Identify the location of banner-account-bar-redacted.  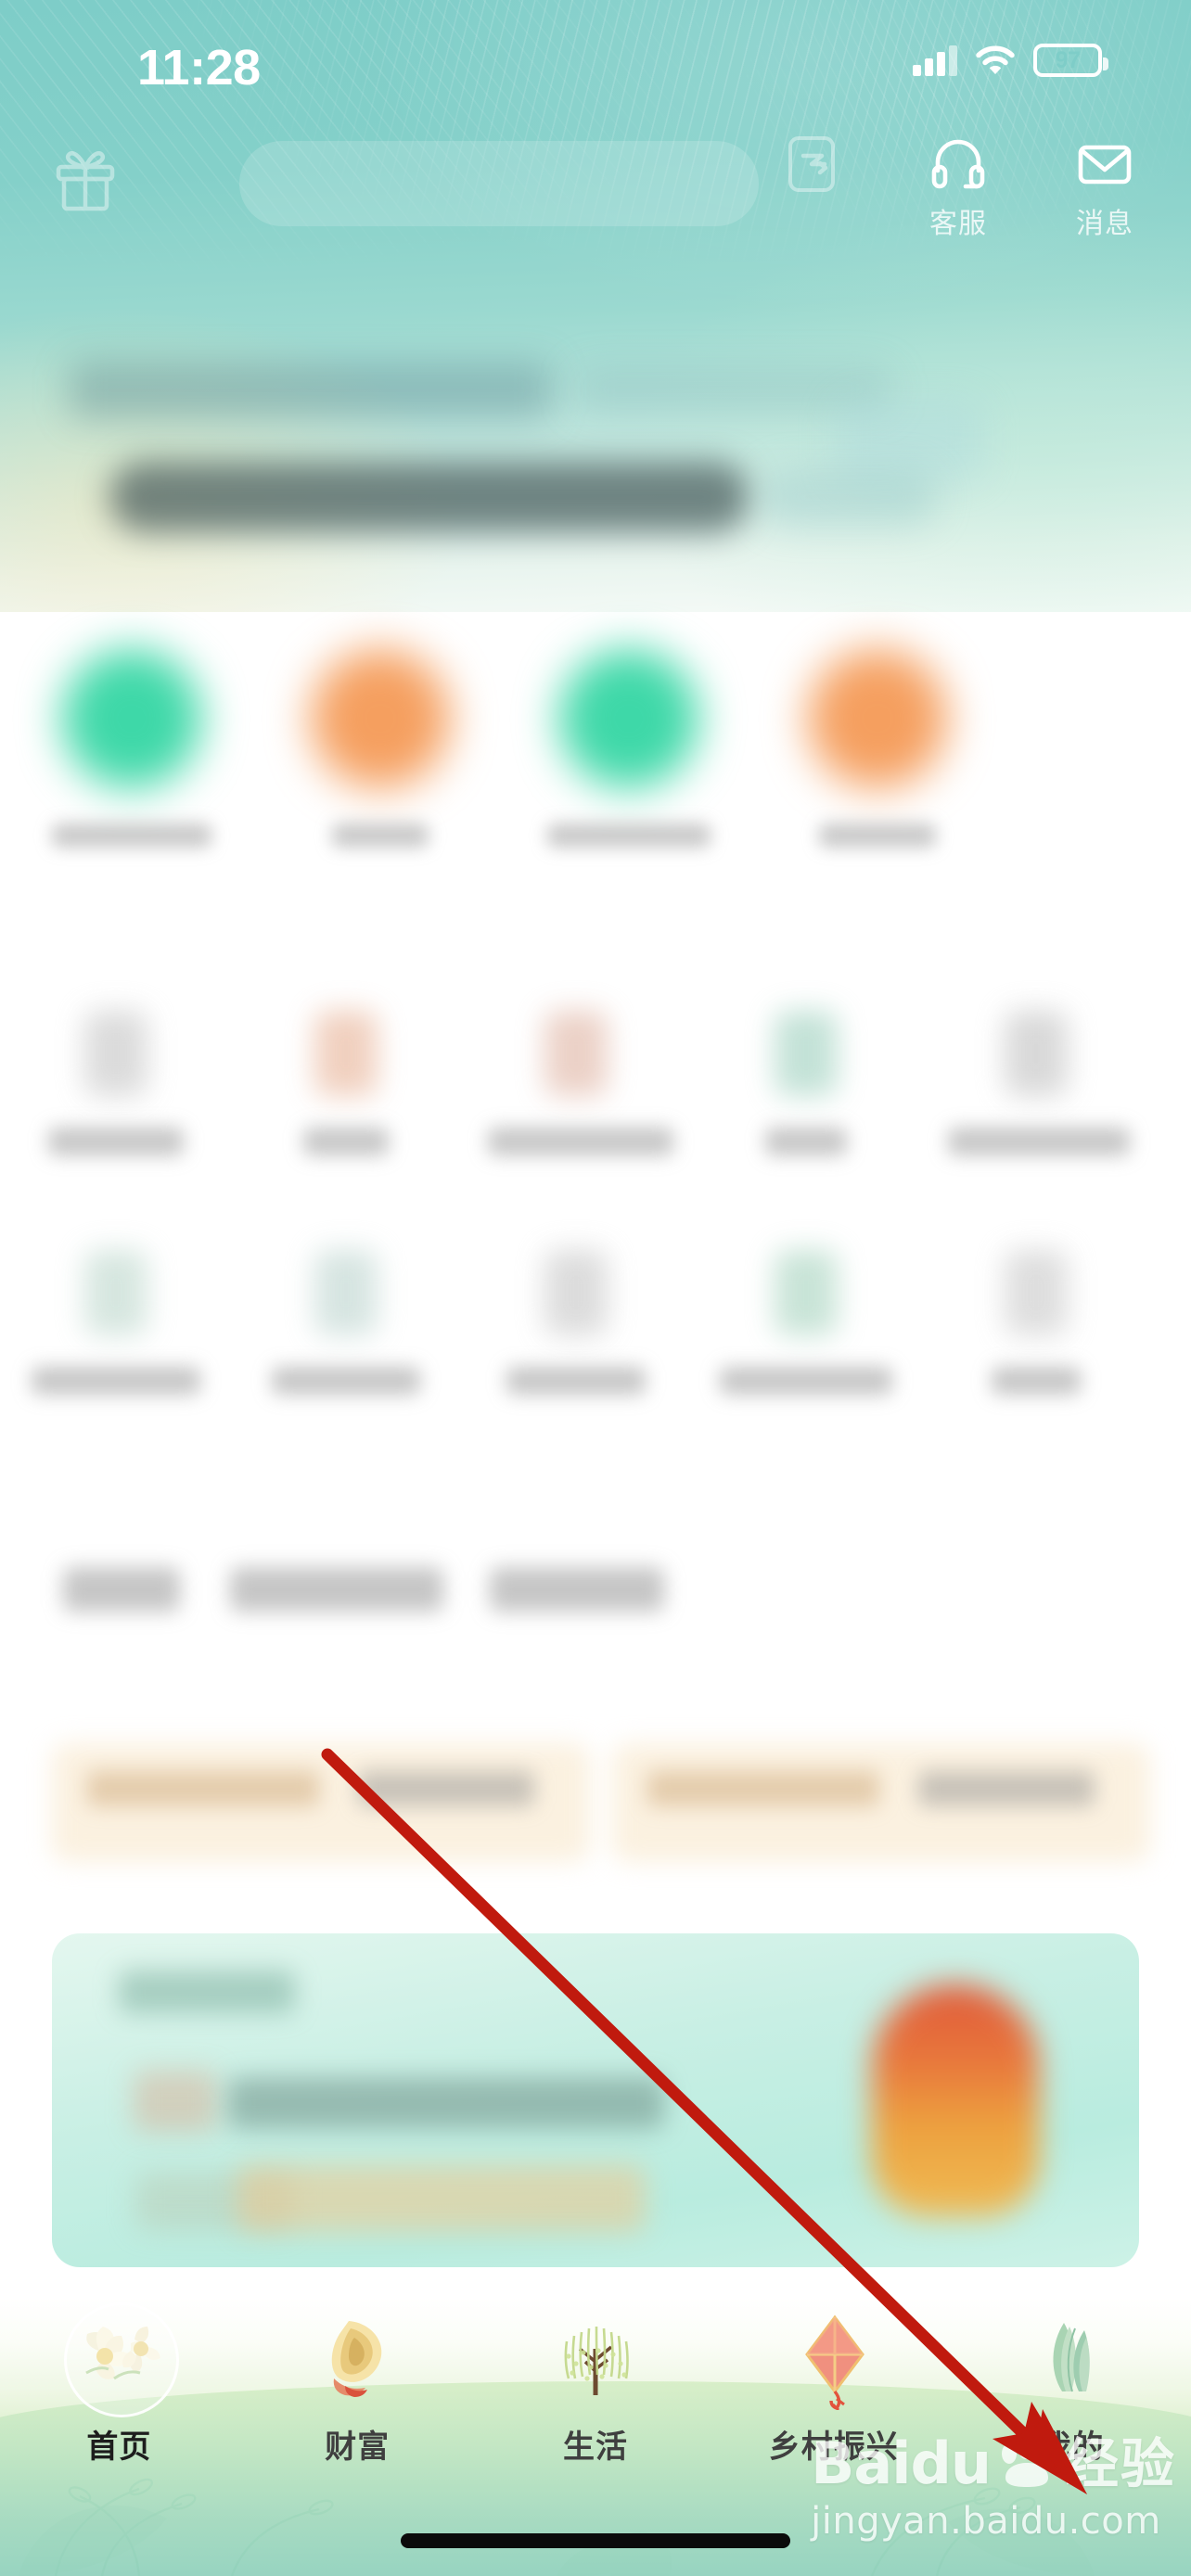
(429, 497).